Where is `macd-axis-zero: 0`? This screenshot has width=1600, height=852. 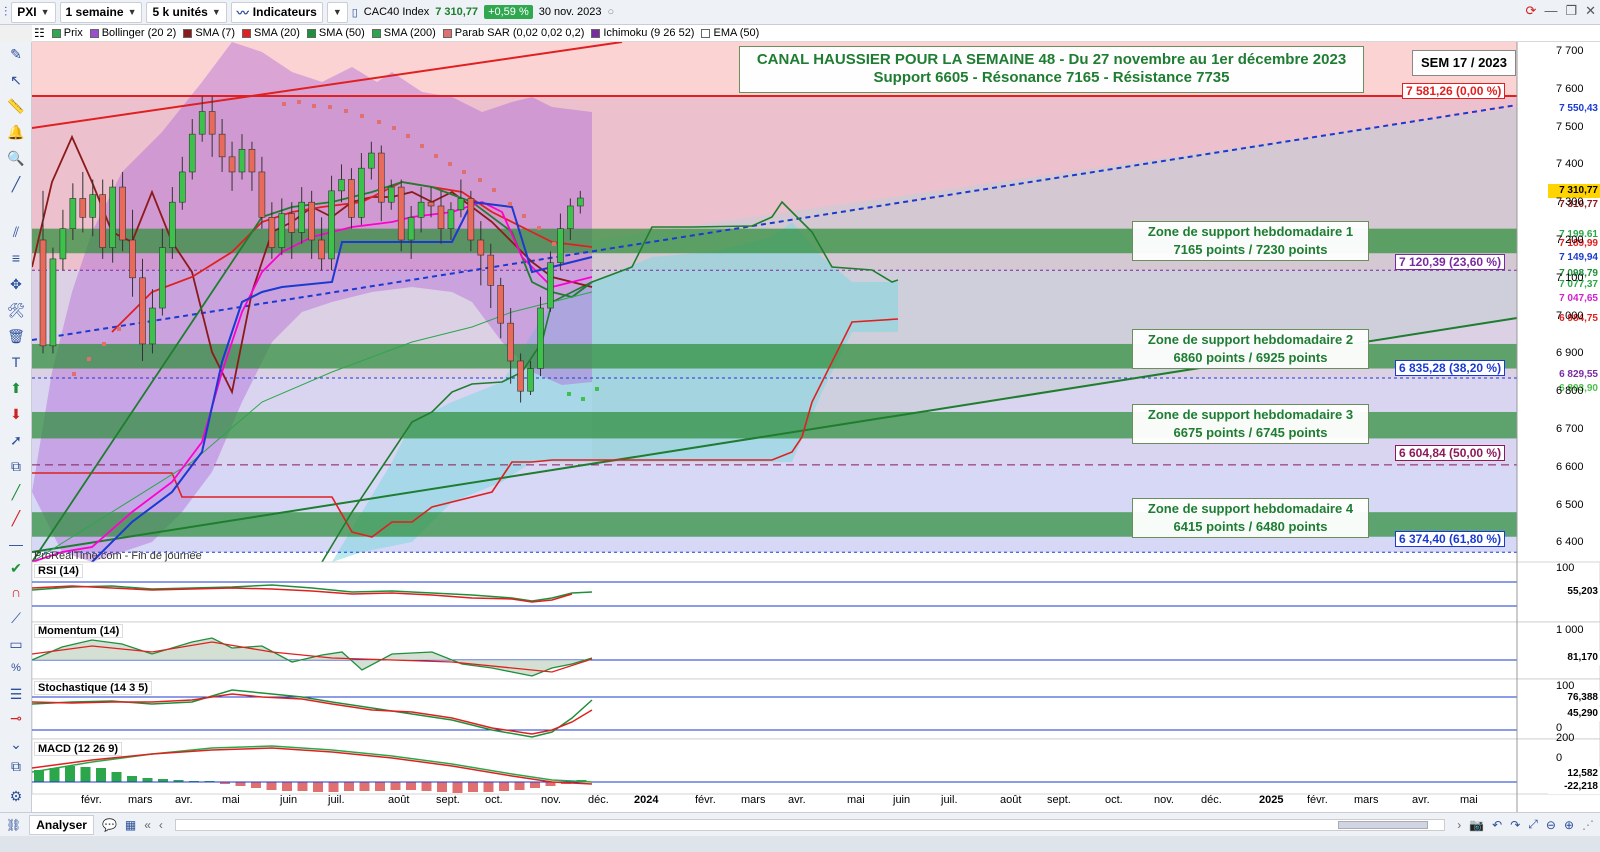
macd-axis-zero: 0 is located at coordinates (1559, 758).